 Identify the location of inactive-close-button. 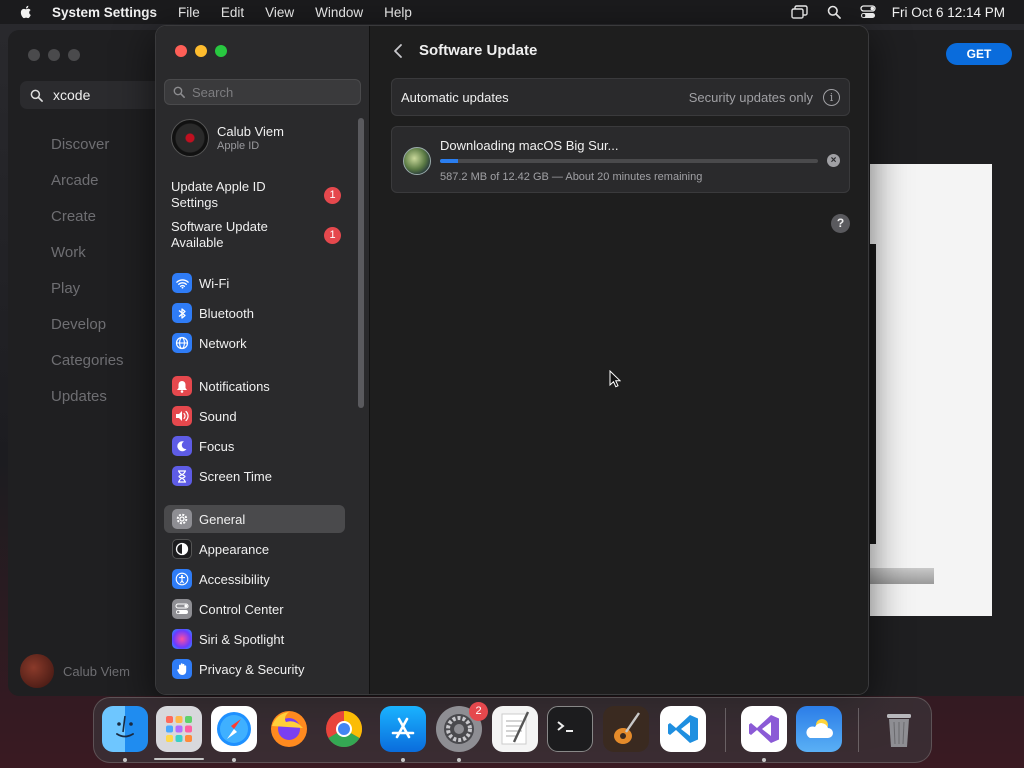
(34, 55).